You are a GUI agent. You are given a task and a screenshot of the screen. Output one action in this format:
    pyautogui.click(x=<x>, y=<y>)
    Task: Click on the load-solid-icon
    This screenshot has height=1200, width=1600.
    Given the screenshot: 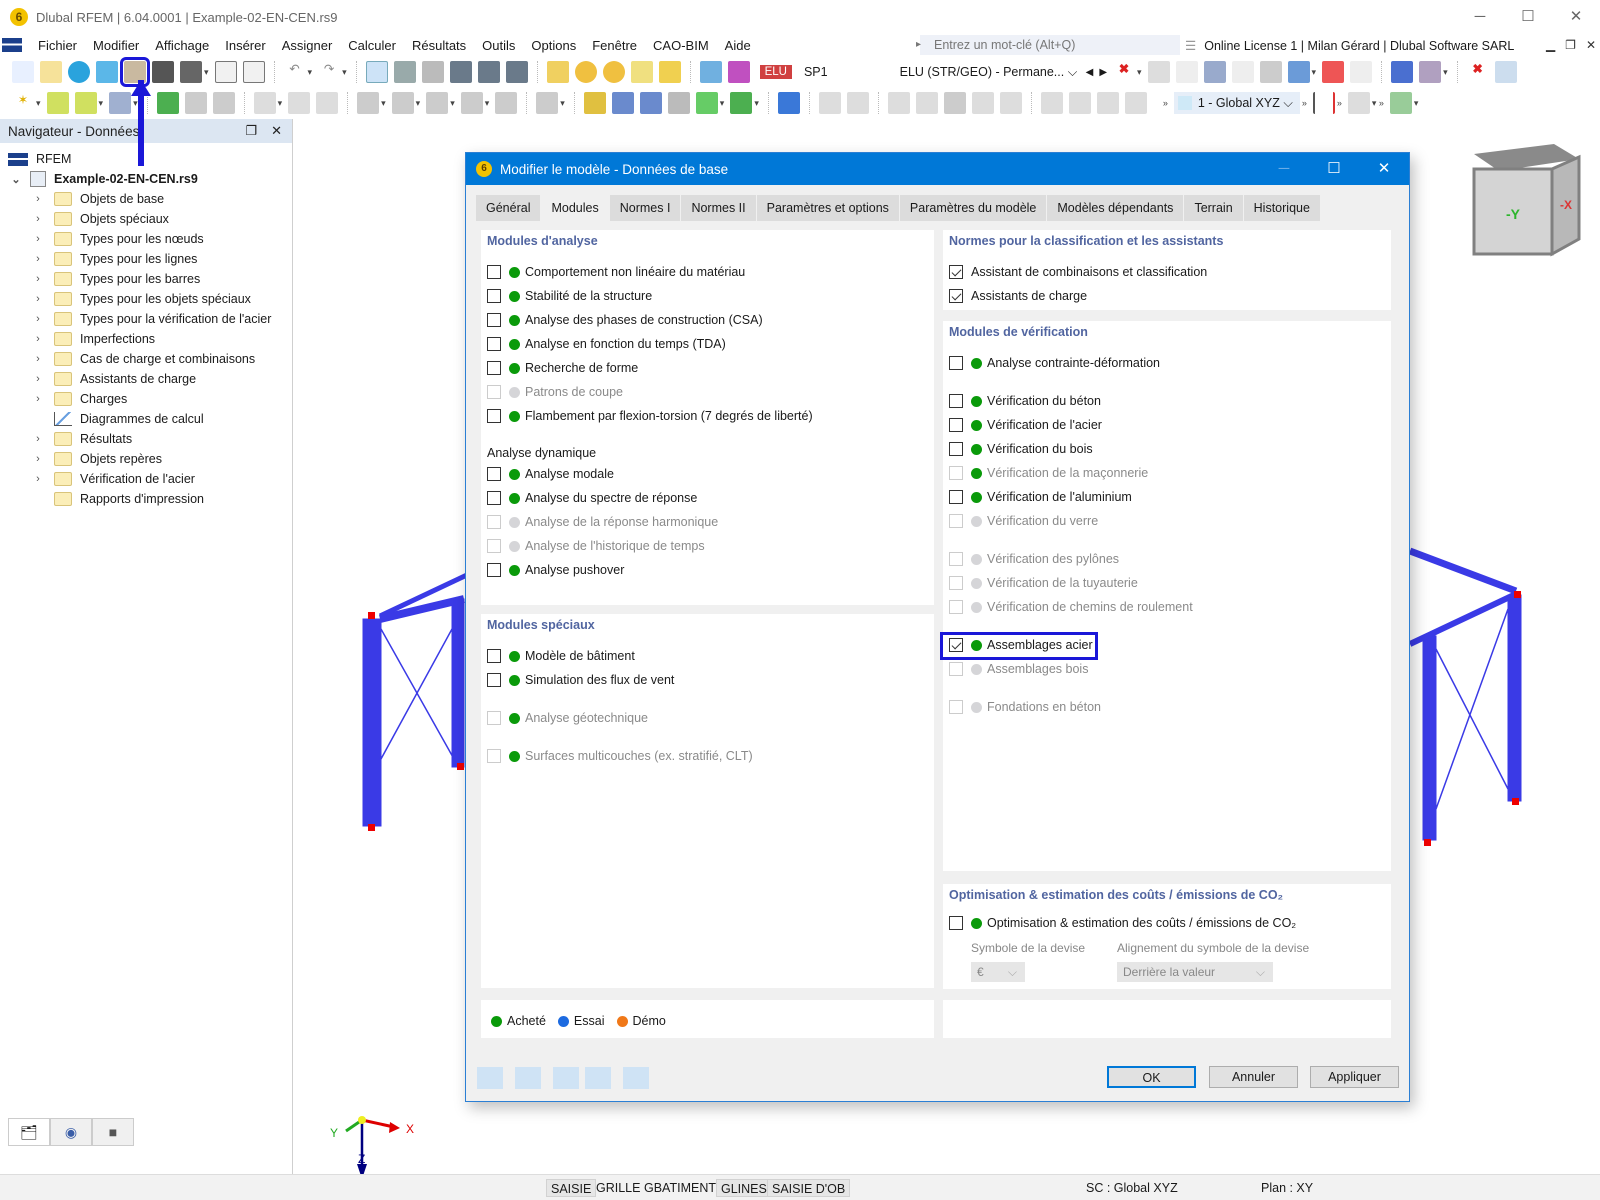 What is the action you would take?
    pyautogui.click(x=471, y=103)
    